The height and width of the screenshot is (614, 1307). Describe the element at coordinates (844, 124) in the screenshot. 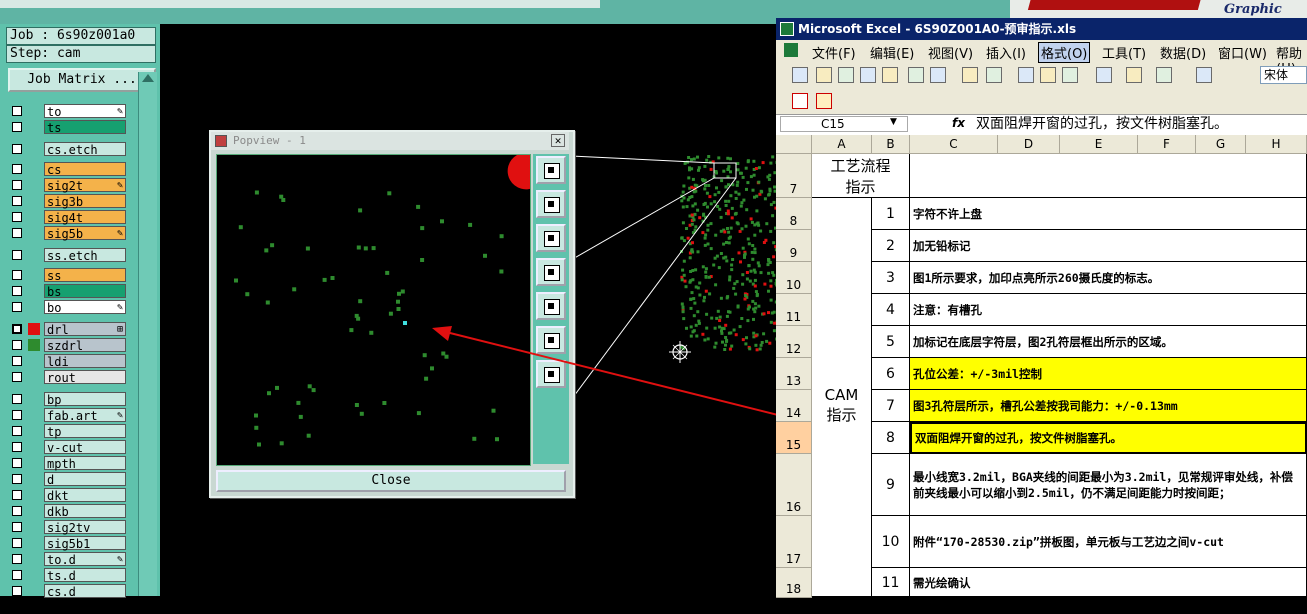

I see `name-box: C15` at that location.